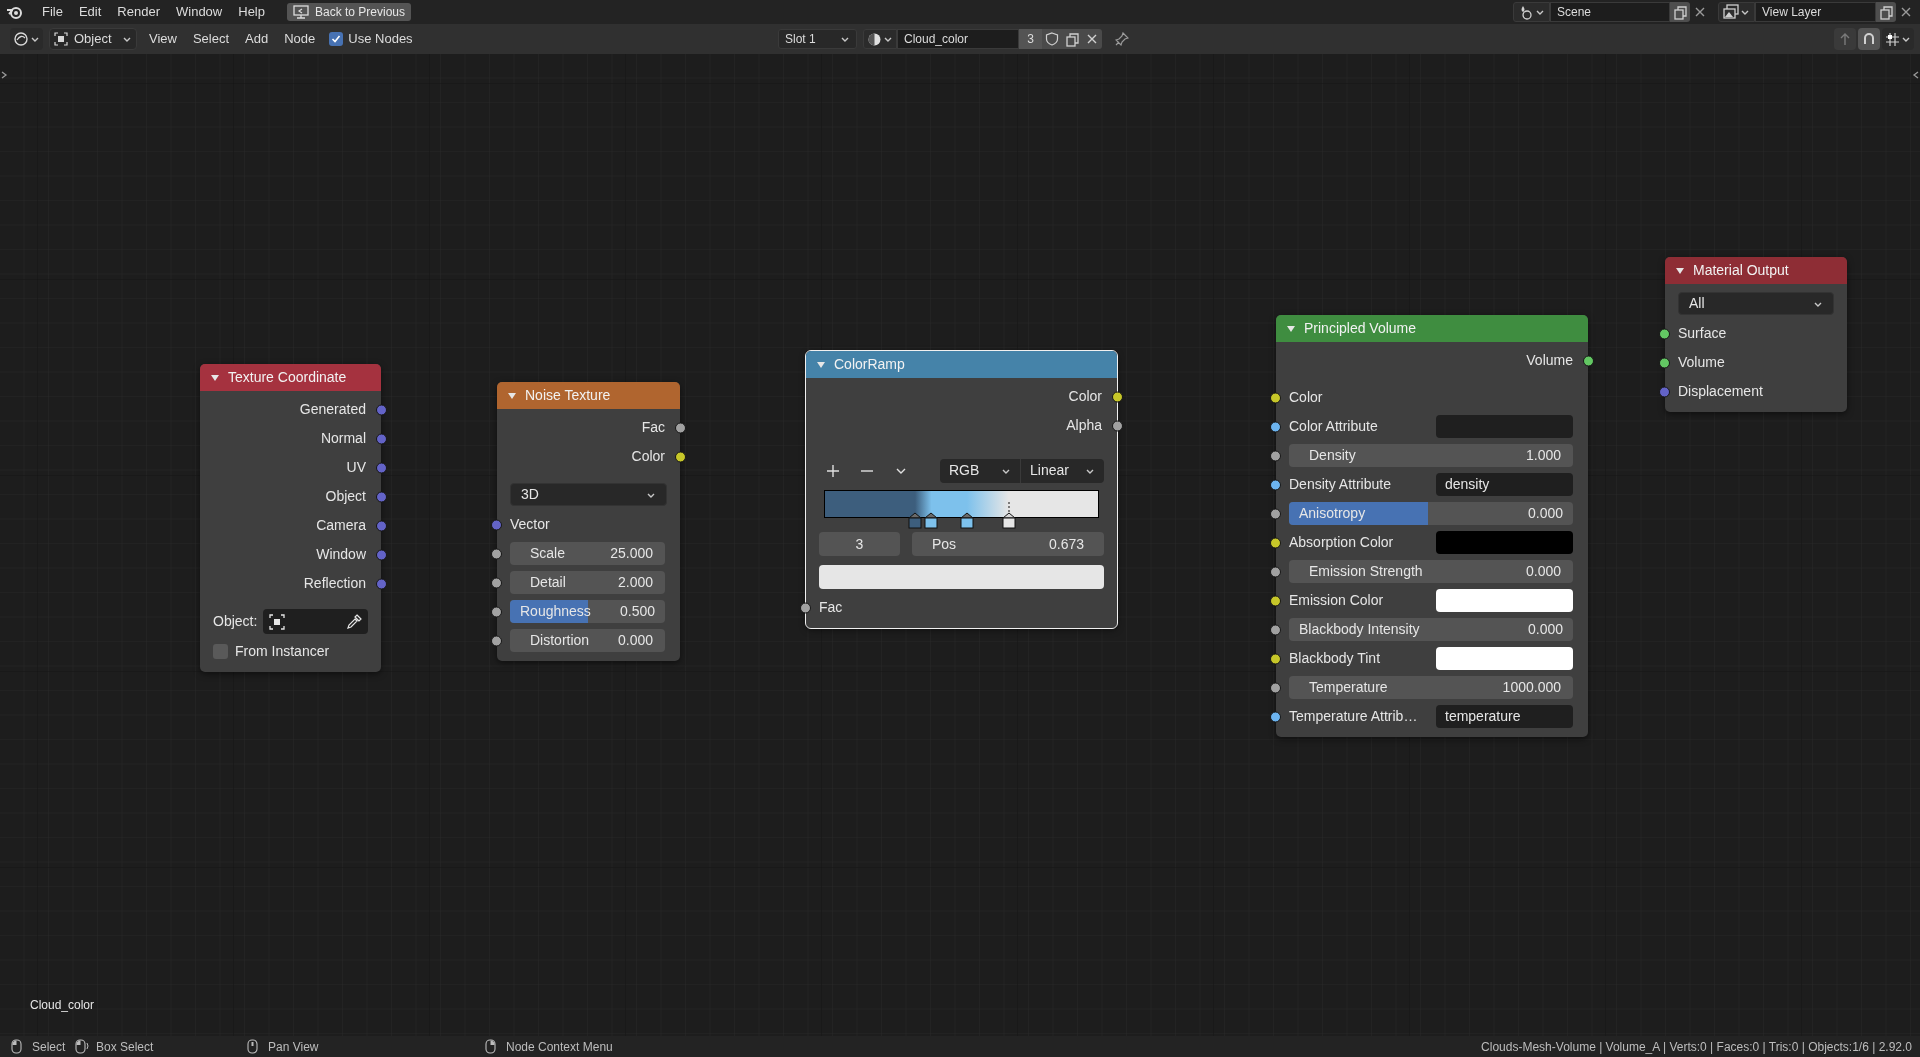 This screenshot has width=1920, height=1057. I want to click on scene-field: Scene, so click(1610, 12).